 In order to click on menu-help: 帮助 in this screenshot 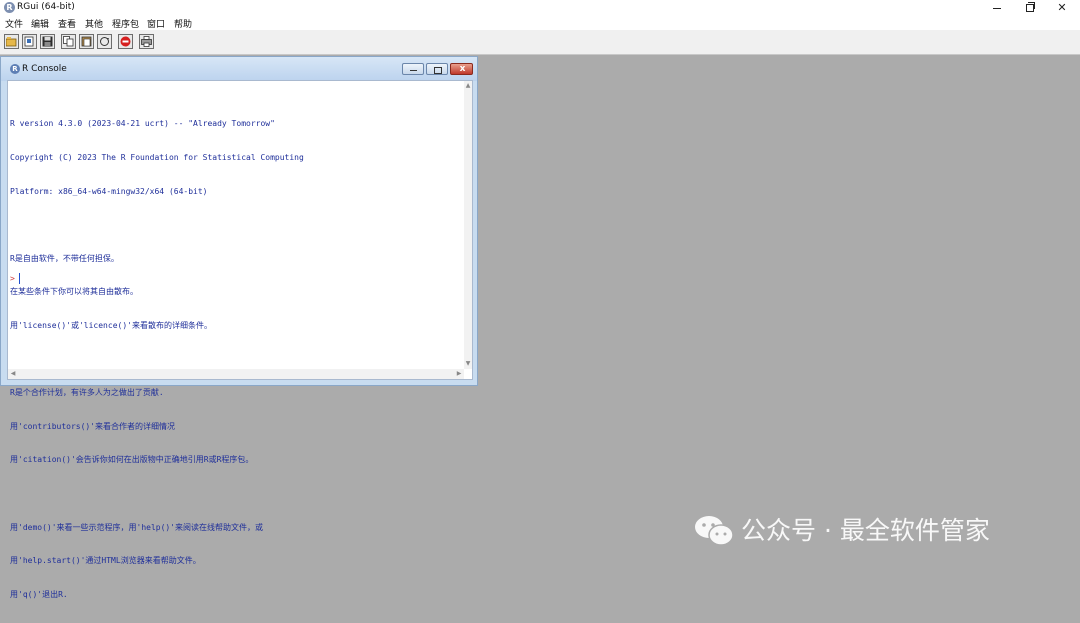, I will do `click(183, 23)`.